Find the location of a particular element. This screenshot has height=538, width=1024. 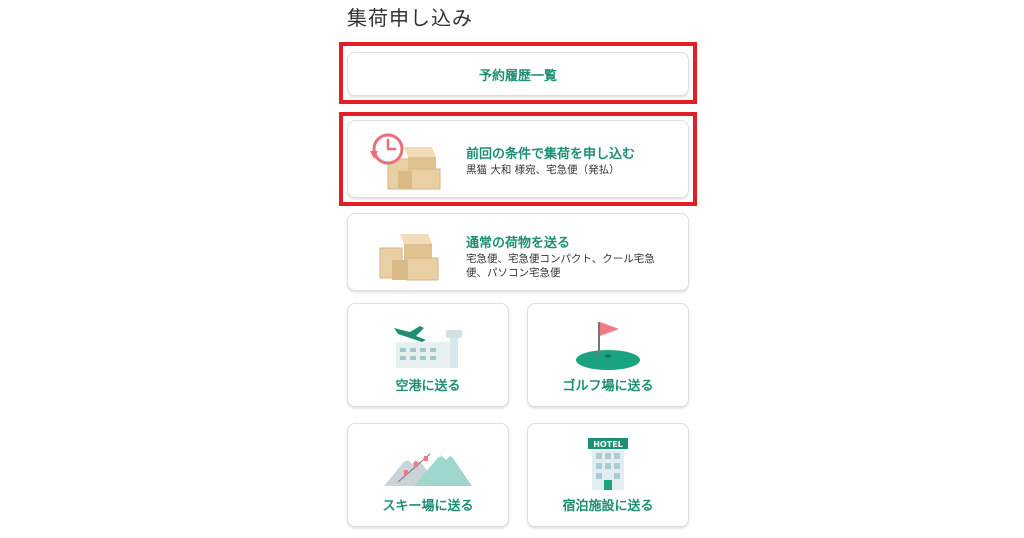

send-to-golf-course-tile: ゴルフ場に送る is located at coordinates (608, 355).